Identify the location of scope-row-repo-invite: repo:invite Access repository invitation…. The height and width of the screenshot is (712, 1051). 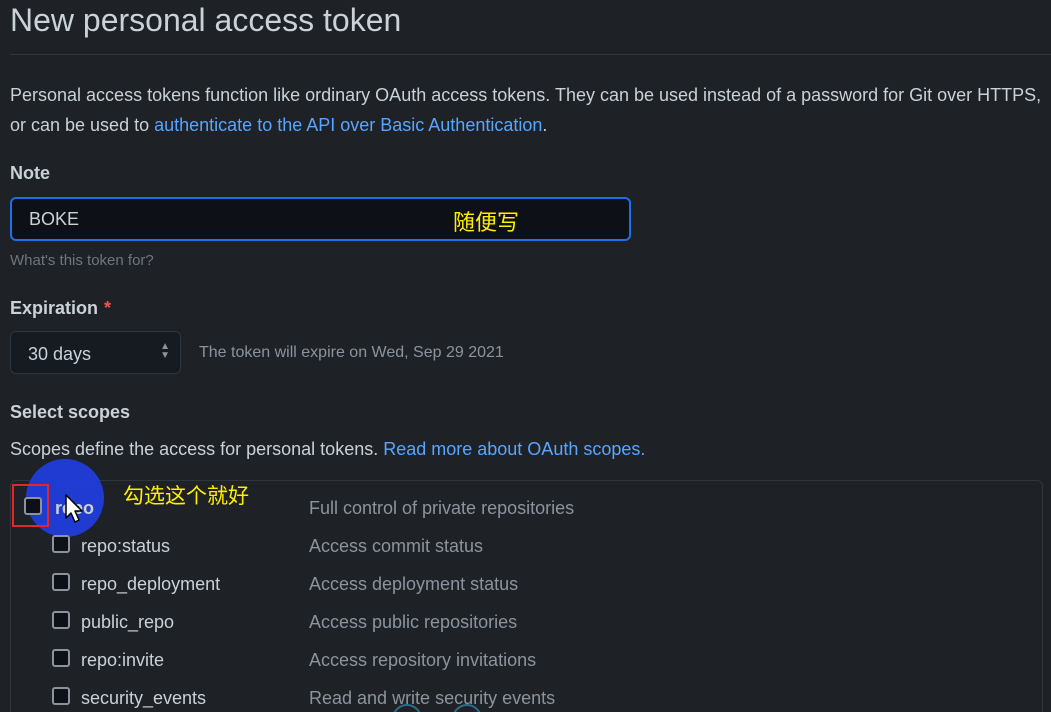
(525, 660).